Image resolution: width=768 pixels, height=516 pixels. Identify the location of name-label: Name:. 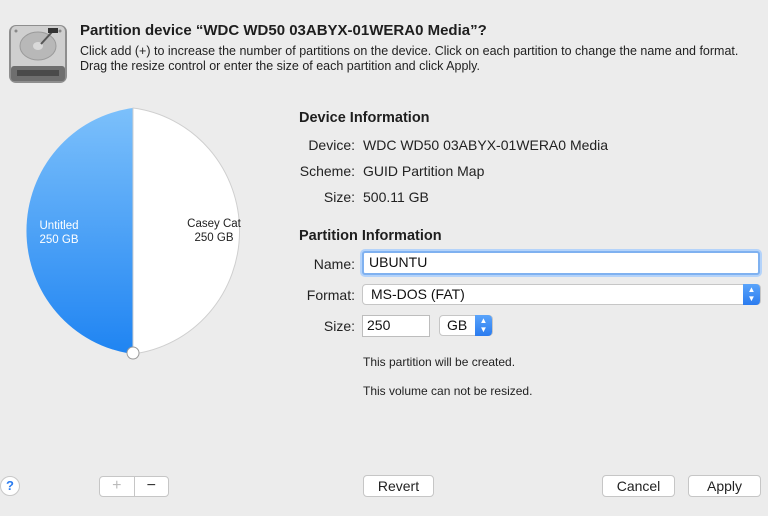
(334, 264).